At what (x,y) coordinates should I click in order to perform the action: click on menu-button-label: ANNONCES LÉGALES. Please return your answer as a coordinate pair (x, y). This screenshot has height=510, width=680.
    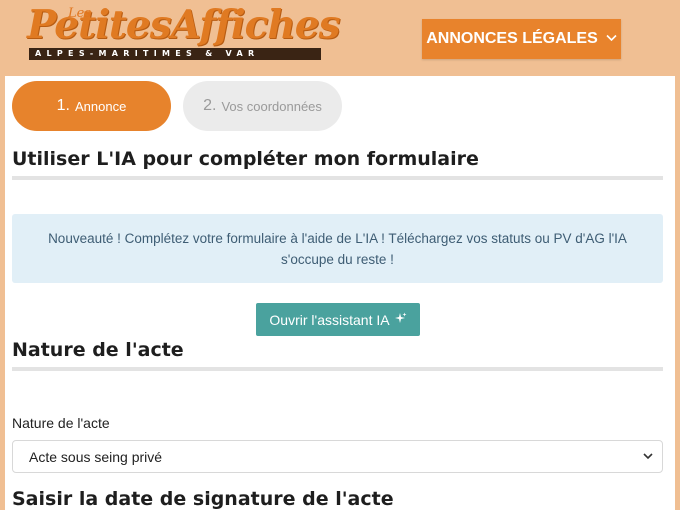
    Looking at the image, I should click on (512, 38).